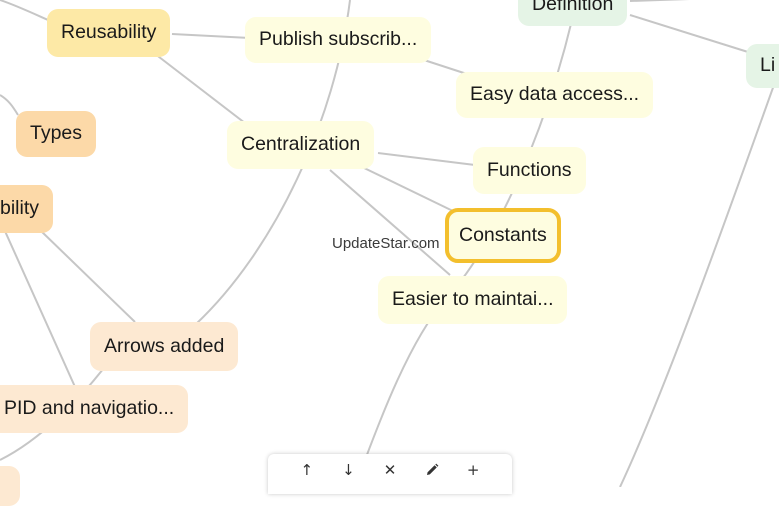 The height and width of the screenshot is (506, 779). What do you see at coordinates (164, 346) in the screenshot?
I see `node-arrows-added: Arrows added` at bounding box center [164, 346].